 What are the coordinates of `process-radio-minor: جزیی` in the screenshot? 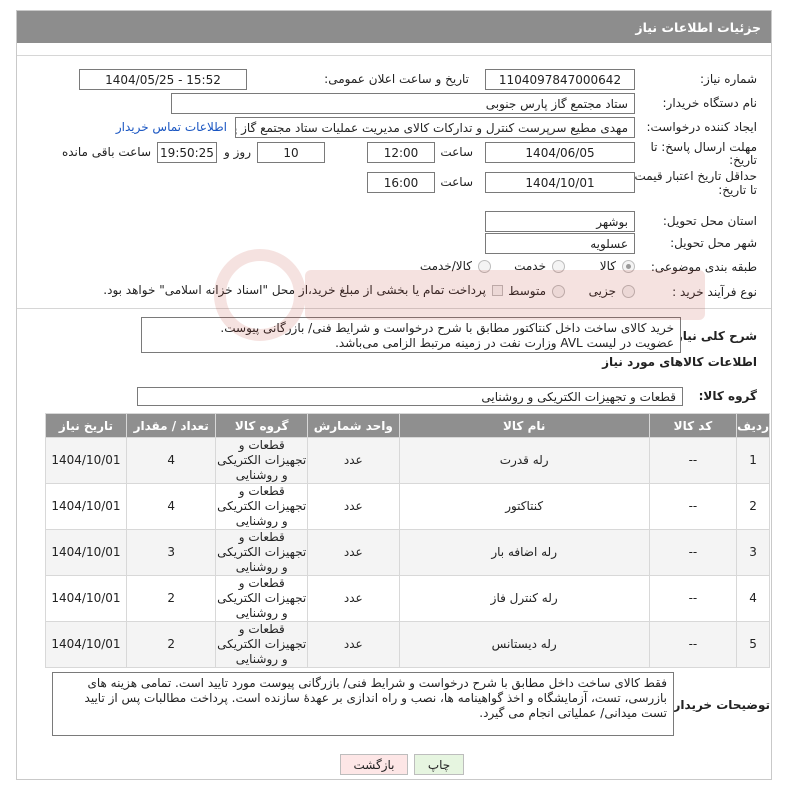 It's located at (612, 291).